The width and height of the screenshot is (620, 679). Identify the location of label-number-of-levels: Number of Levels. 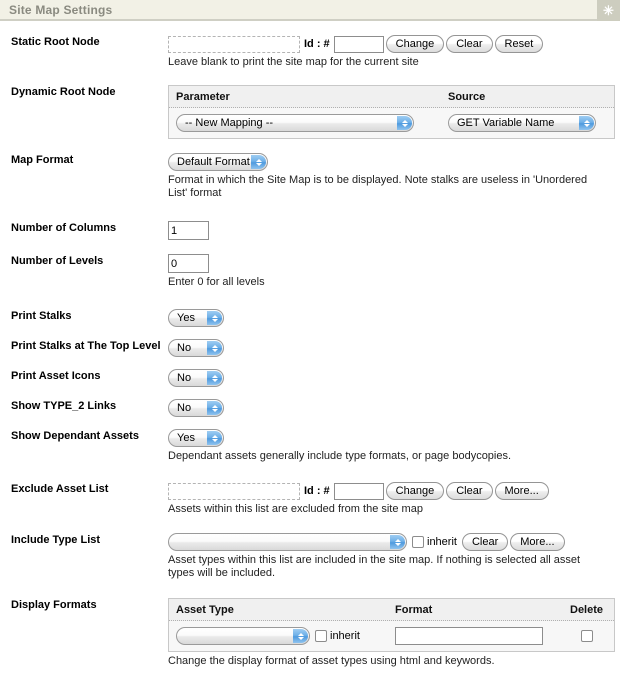
(57, 261).